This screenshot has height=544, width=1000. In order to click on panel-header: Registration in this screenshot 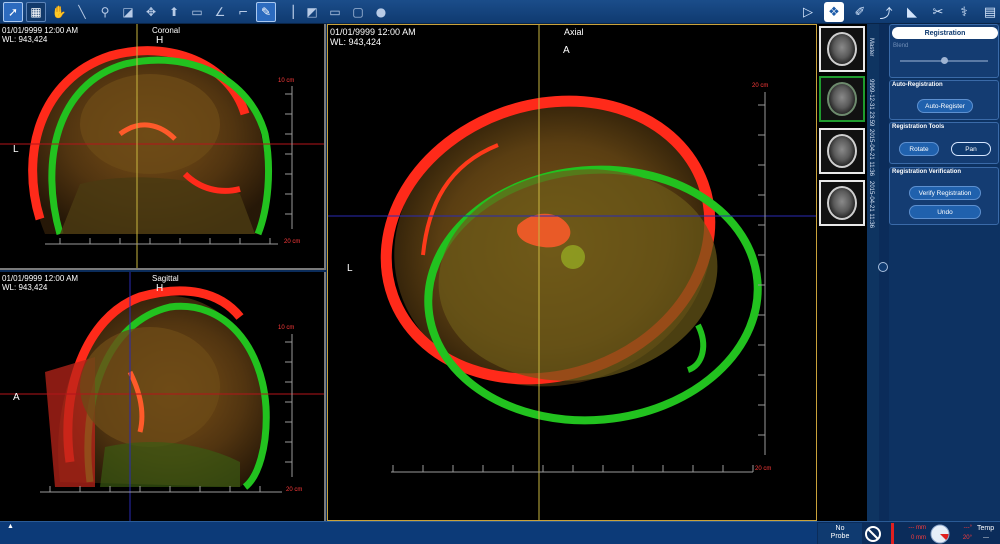, I will do `click(945, 33)`.